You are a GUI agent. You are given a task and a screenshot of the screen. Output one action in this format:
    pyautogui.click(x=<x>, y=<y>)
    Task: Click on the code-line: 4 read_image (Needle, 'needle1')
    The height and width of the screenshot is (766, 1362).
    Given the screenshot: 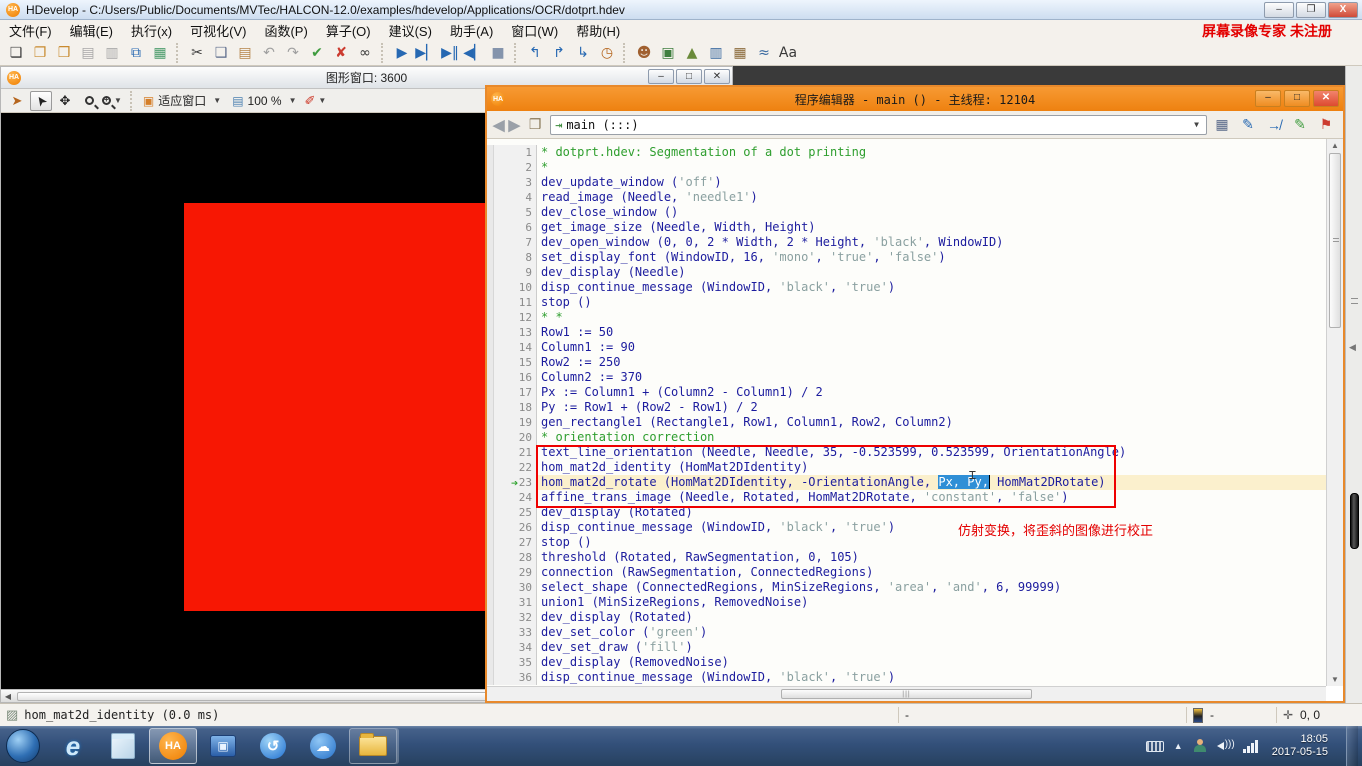 What is the action you would take?
    pyautogui.click(x=906, y=197)
    